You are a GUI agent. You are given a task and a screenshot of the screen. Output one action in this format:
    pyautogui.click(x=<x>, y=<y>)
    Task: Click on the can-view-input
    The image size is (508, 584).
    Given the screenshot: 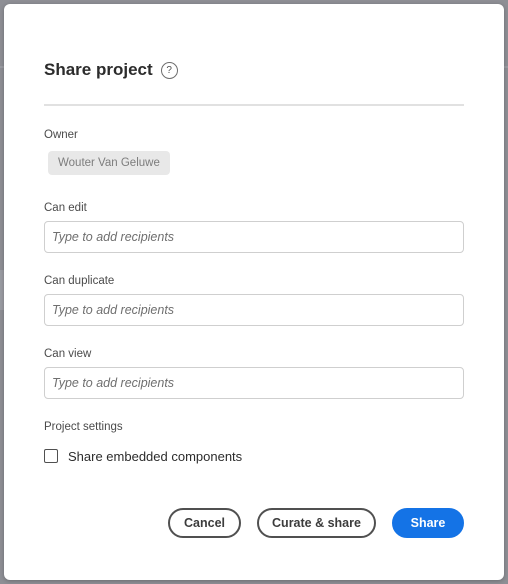 What is the action you would take?
    pyautogui.click(x=254, y=383)
    